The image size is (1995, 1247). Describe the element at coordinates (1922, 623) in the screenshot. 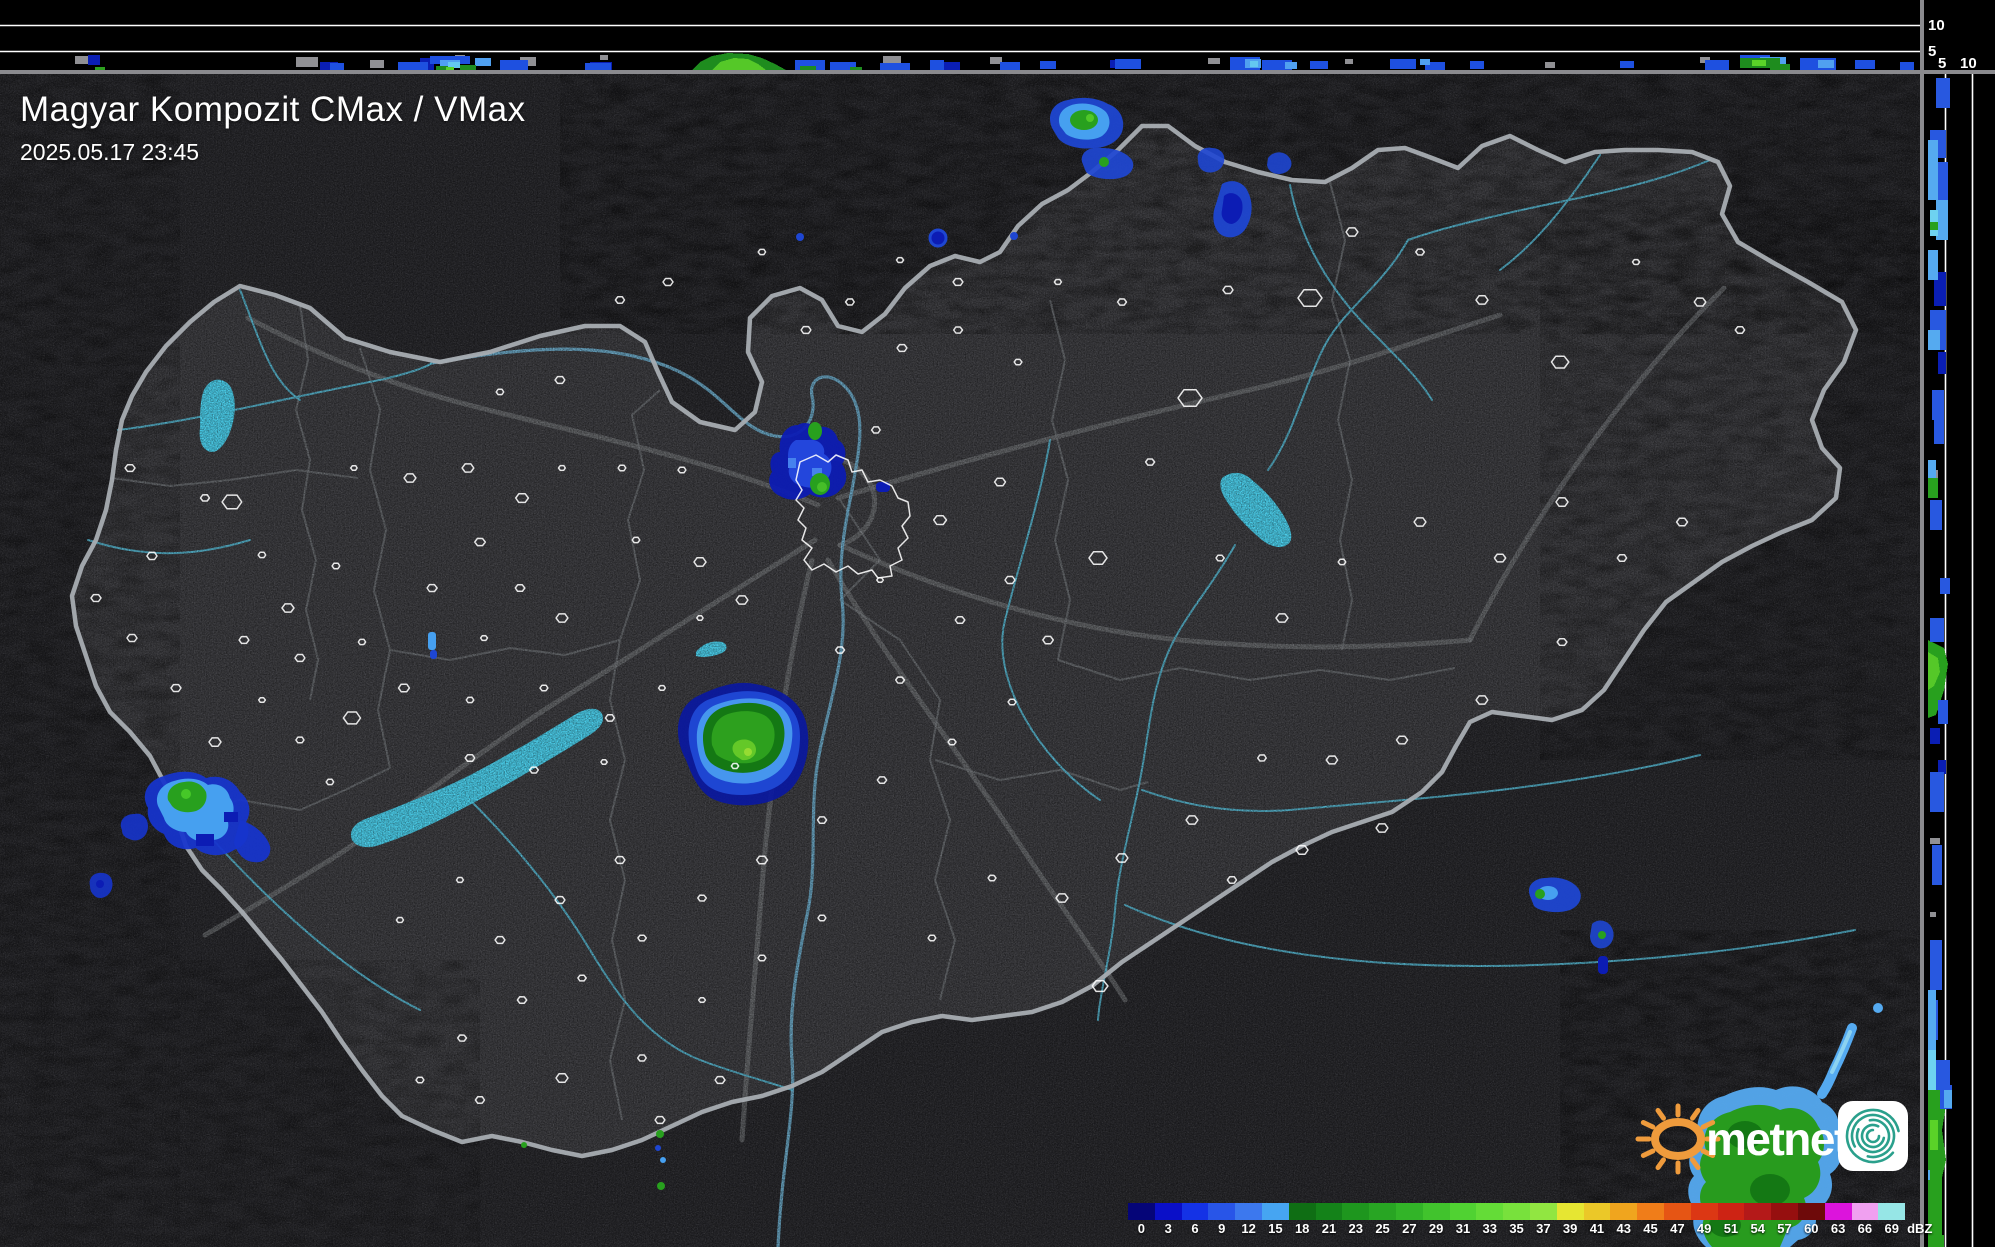

I see `vertical-separator` at that location.